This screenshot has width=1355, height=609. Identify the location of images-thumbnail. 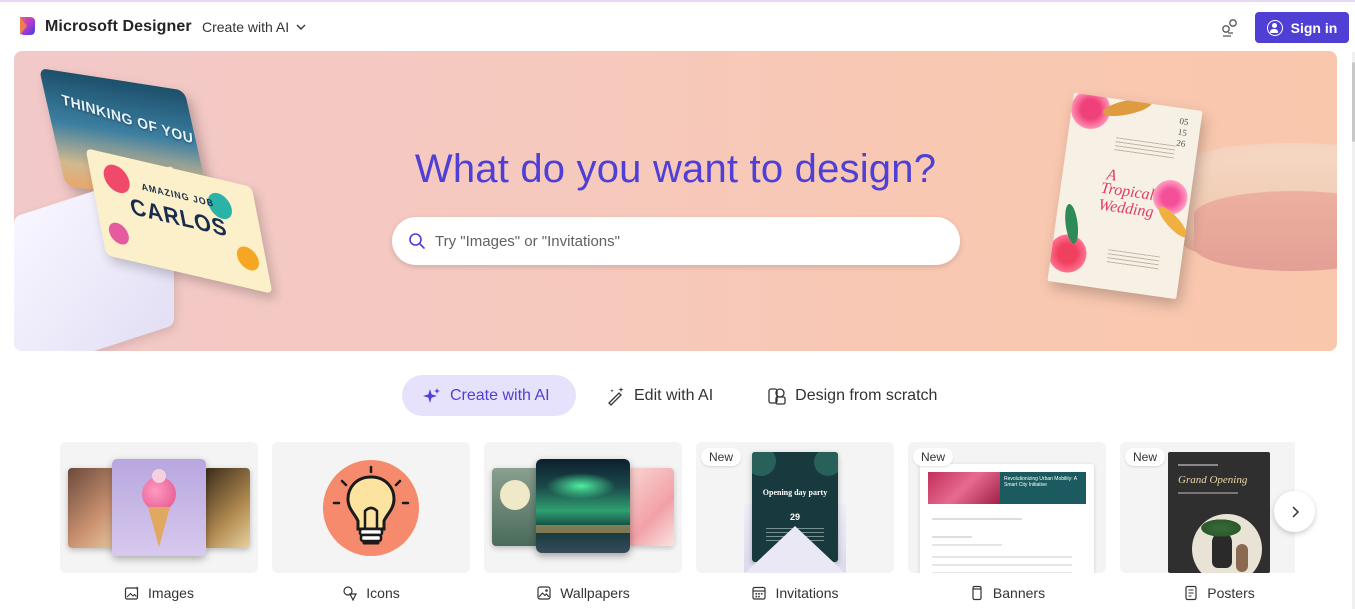
(159, 507).